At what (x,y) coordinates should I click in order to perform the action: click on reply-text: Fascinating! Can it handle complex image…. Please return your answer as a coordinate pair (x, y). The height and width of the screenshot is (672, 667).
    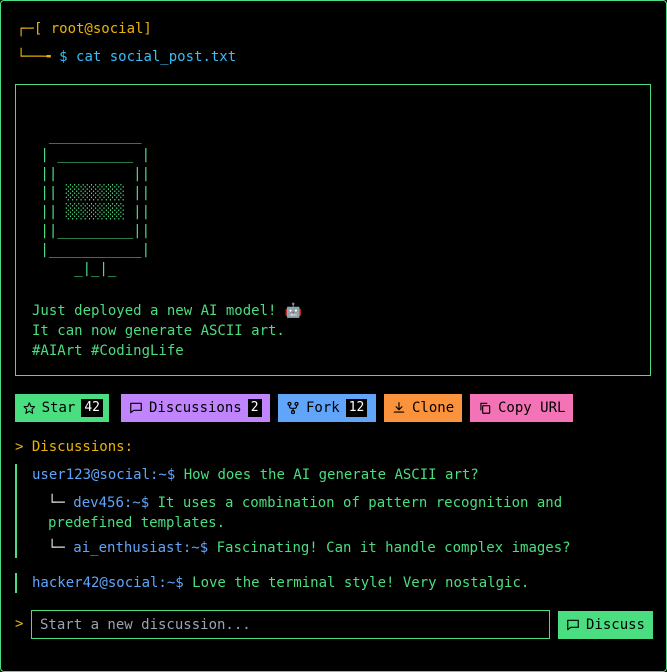
    Looking at the image, I should click on (389, 548).